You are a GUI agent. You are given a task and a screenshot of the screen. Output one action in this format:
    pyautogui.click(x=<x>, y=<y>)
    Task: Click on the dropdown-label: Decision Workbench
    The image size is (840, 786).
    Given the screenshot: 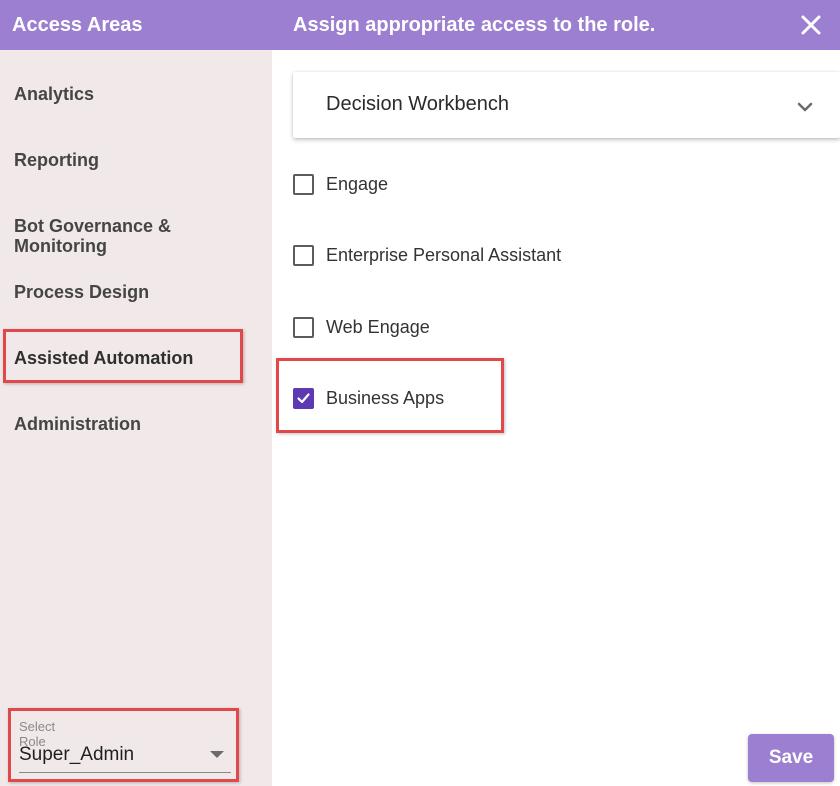 What is the action you would take?
    pyautogui.click(x=418, y=104)
    